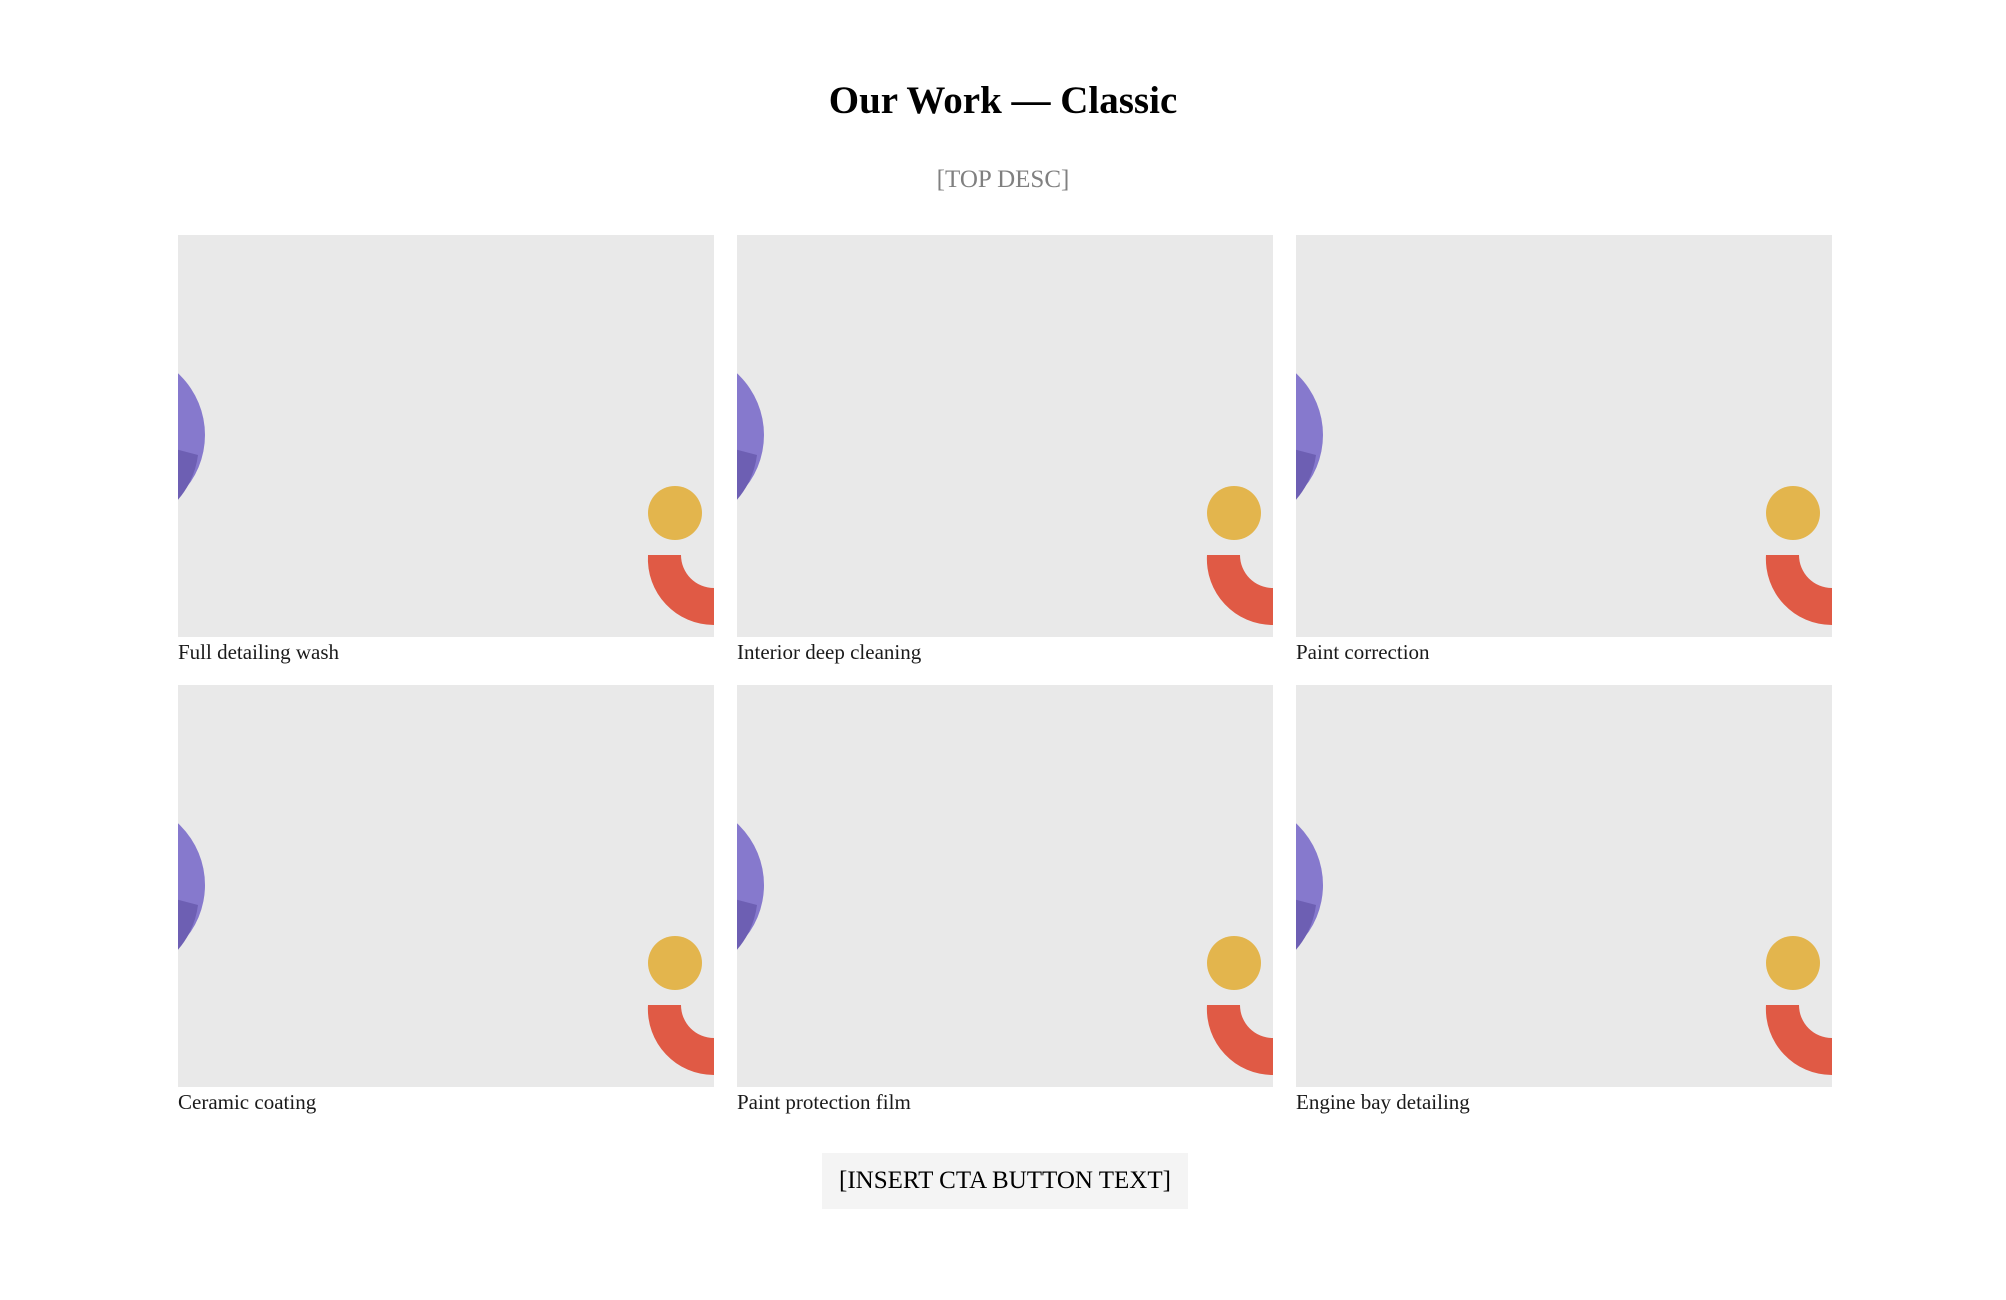  I want to click on gallery-caption: Engine bay detailing, so click(1383, 1102).